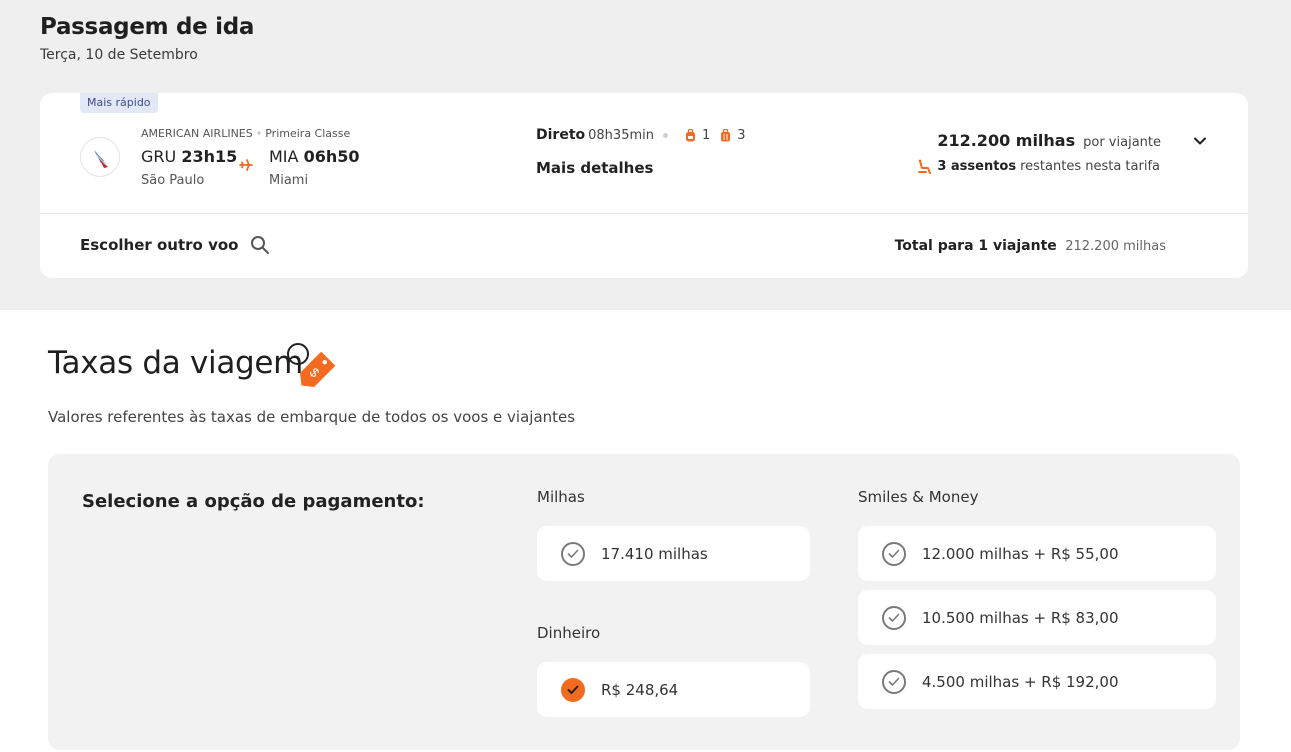 This screenshot has width=1291, height=752. I want to click on smiles-money-option: 12.000 milhas + R$ 55,00, so click(1037, 553).